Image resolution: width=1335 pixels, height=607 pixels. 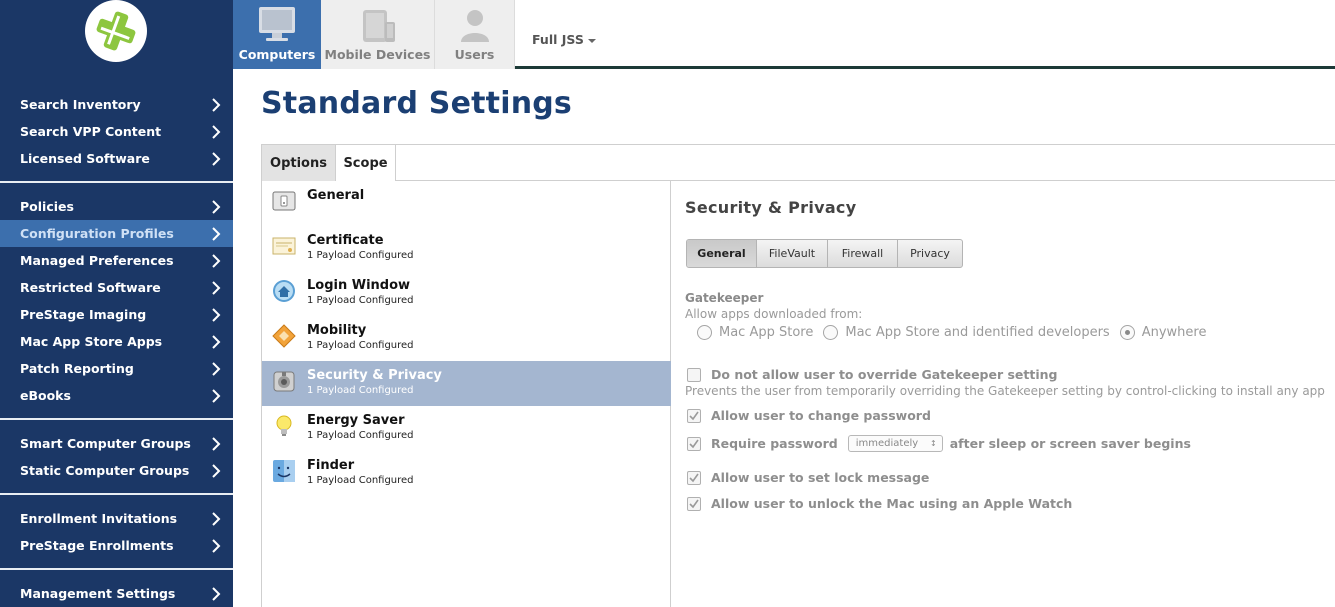 I want to click on sidebar-item-patch-reporting: Patch Reporting, so click(x=116, y=368).